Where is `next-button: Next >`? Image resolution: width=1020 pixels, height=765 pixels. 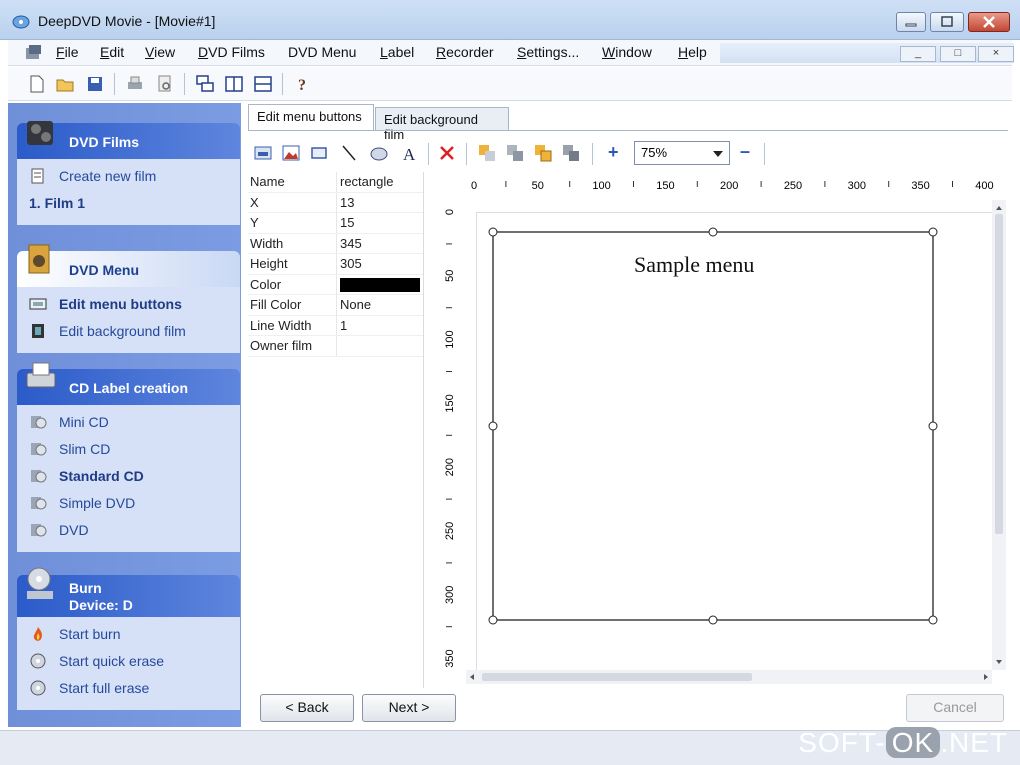
next-button: Next > is located at coordinates (409, 708).